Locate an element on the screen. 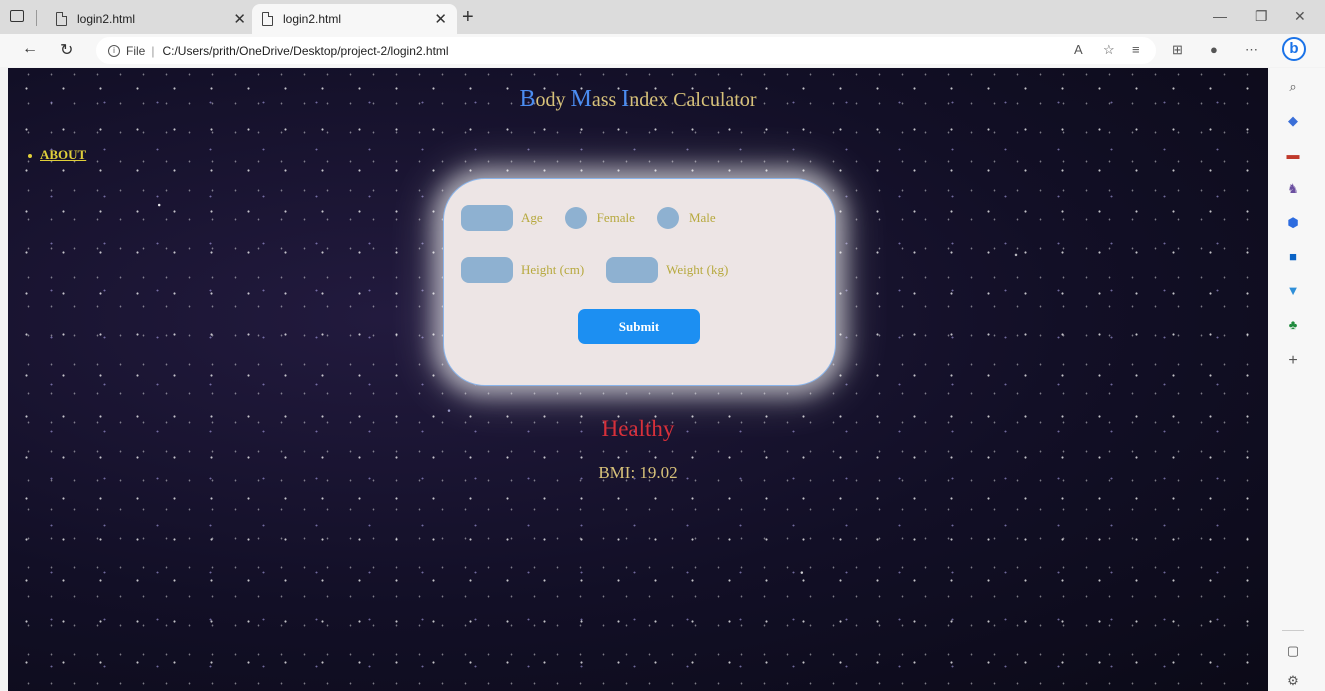 This screenshot has height=691, width=1325. male-radio is located at coordinates (667, 218).